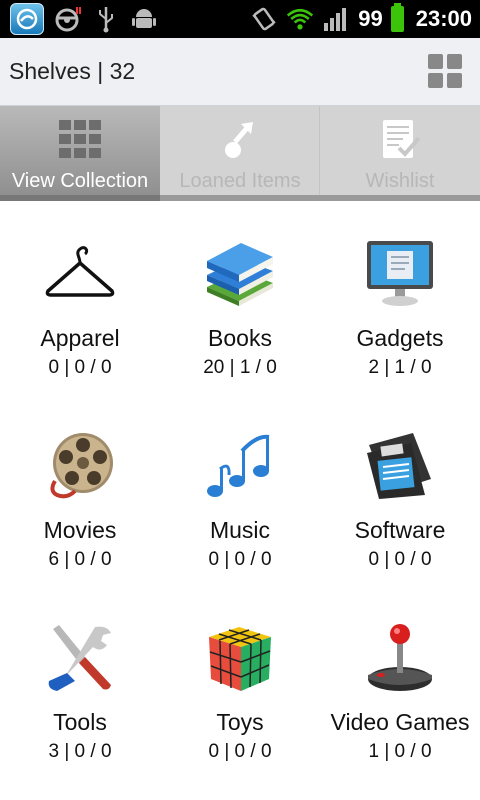  Describe the element at coordinates (80, 722) in the screenshot. I see `shelf-name: Tools` at that location.